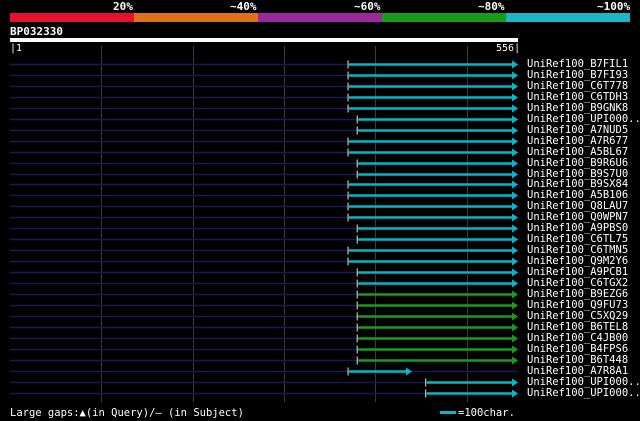 The height and width of the screenshot is (421, 640). I want to click on hit-label: UniRef100_Q9M2Y6, so click(577, 261).